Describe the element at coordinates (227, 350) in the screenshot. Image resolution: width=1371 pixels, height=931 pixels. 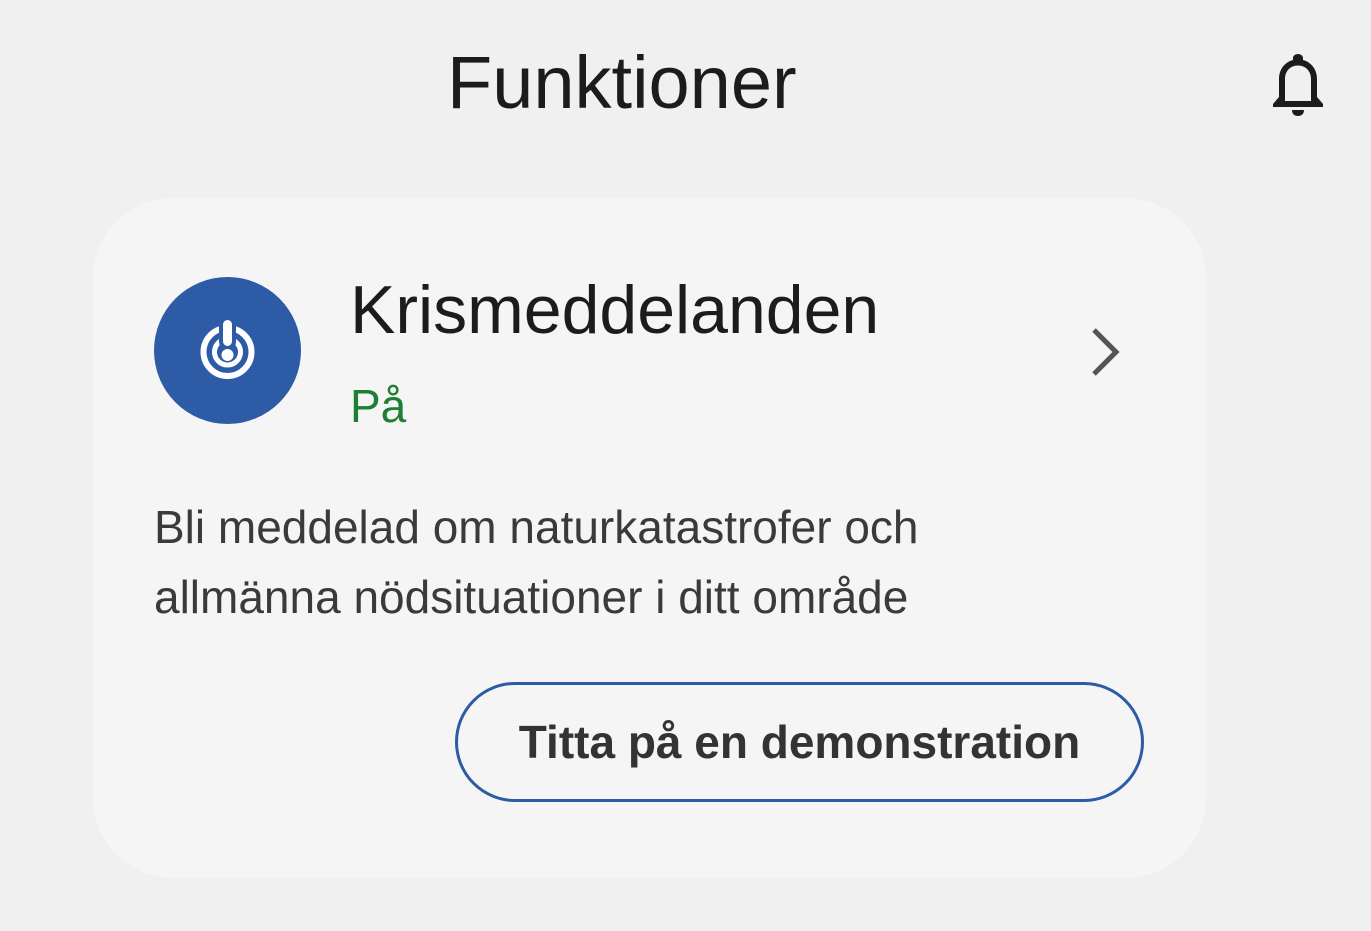
I see `emergency-alert-icon` at that location.